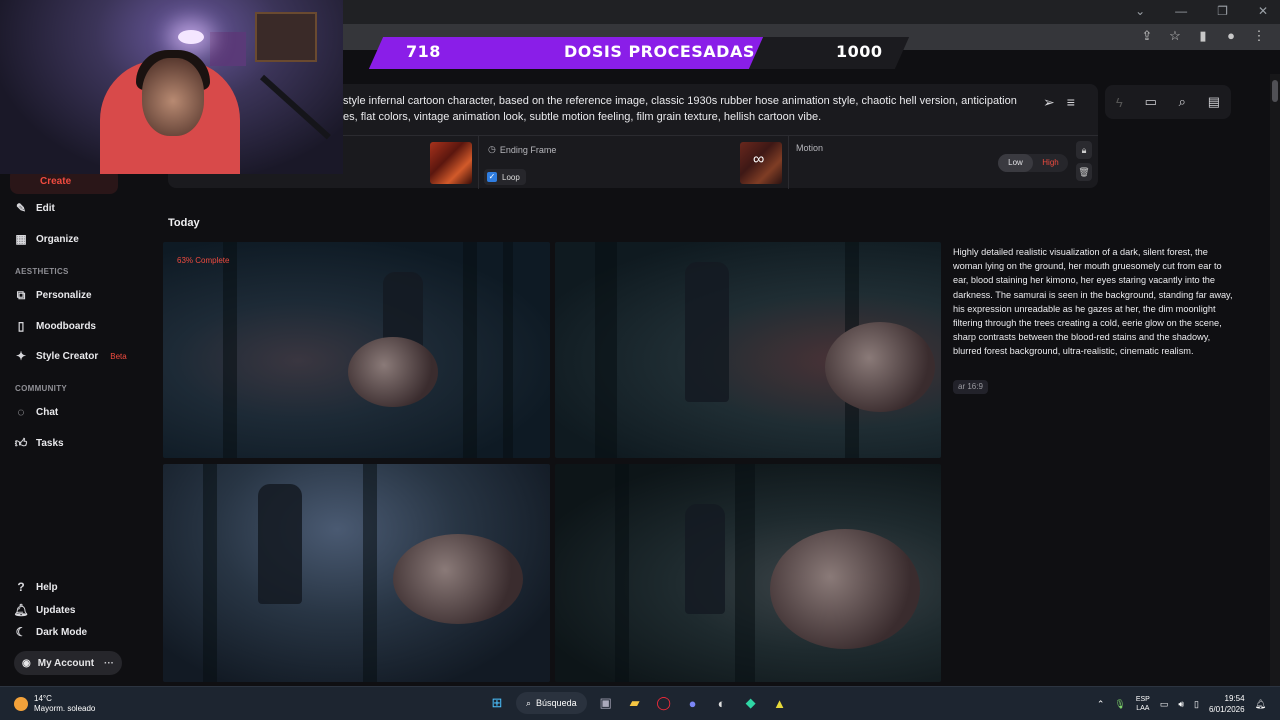 The width and height of the screenshot is (1280, 720). I want to click on loop-checkbox: ✓ Loop, so click(505, 177).